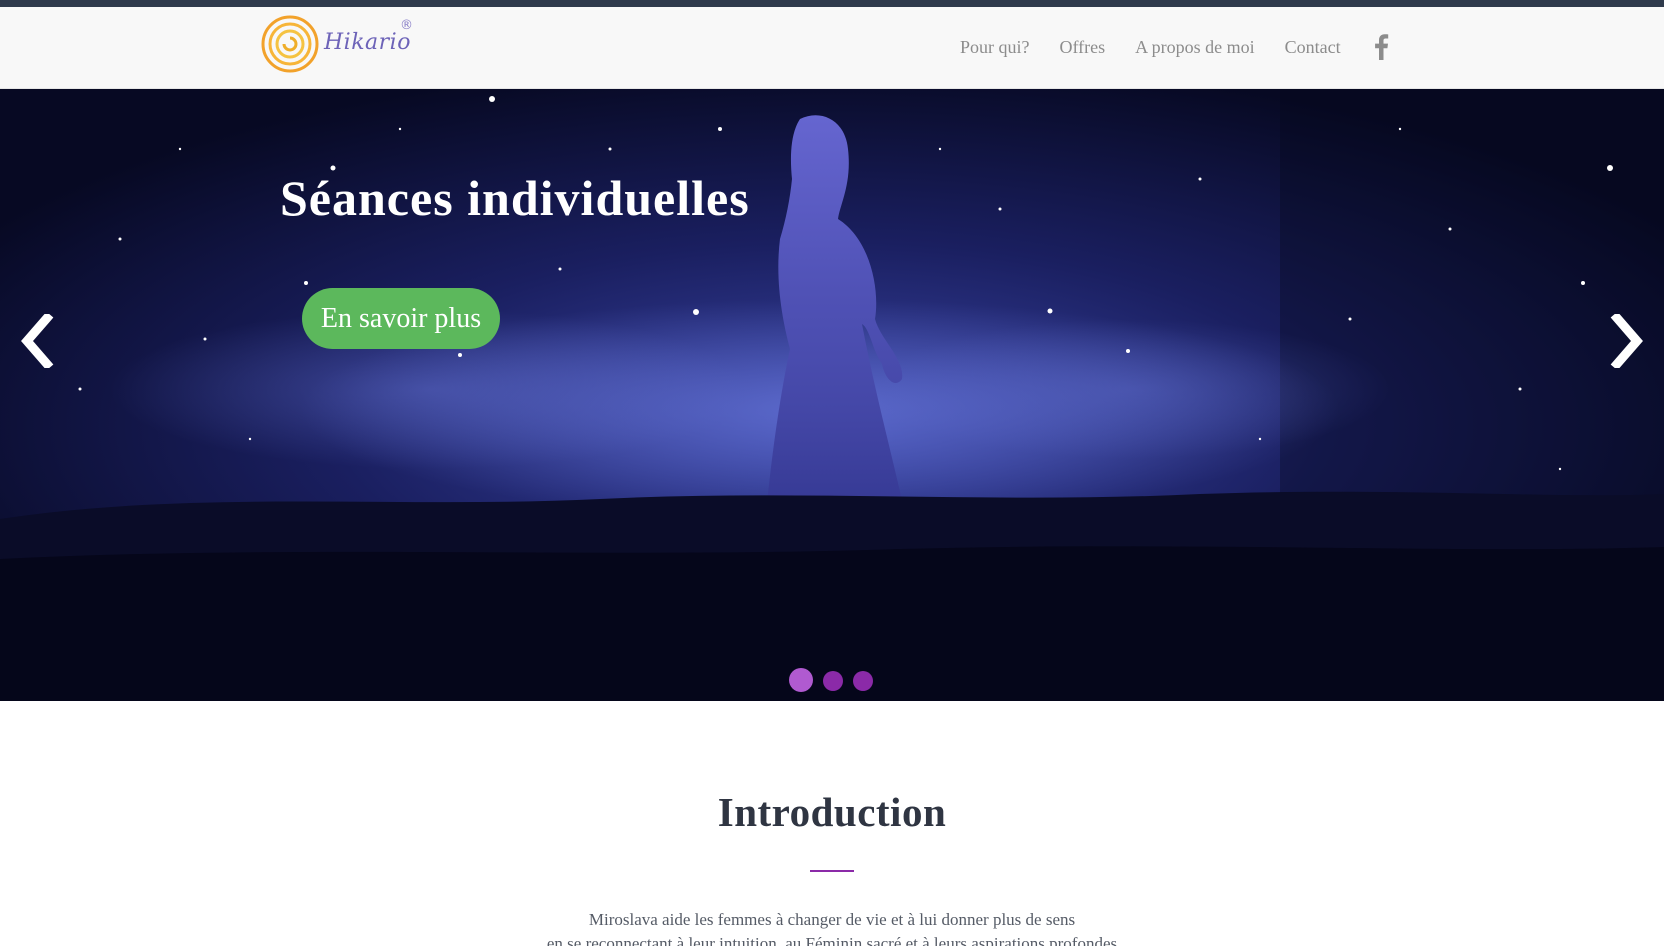 Image resolution: width=1664 pixels, height=946 pixels. What do you see at coordinates (832, 812) in the screenshot?
I see `intro-title: Introduction` at bounding box center [832, 812].